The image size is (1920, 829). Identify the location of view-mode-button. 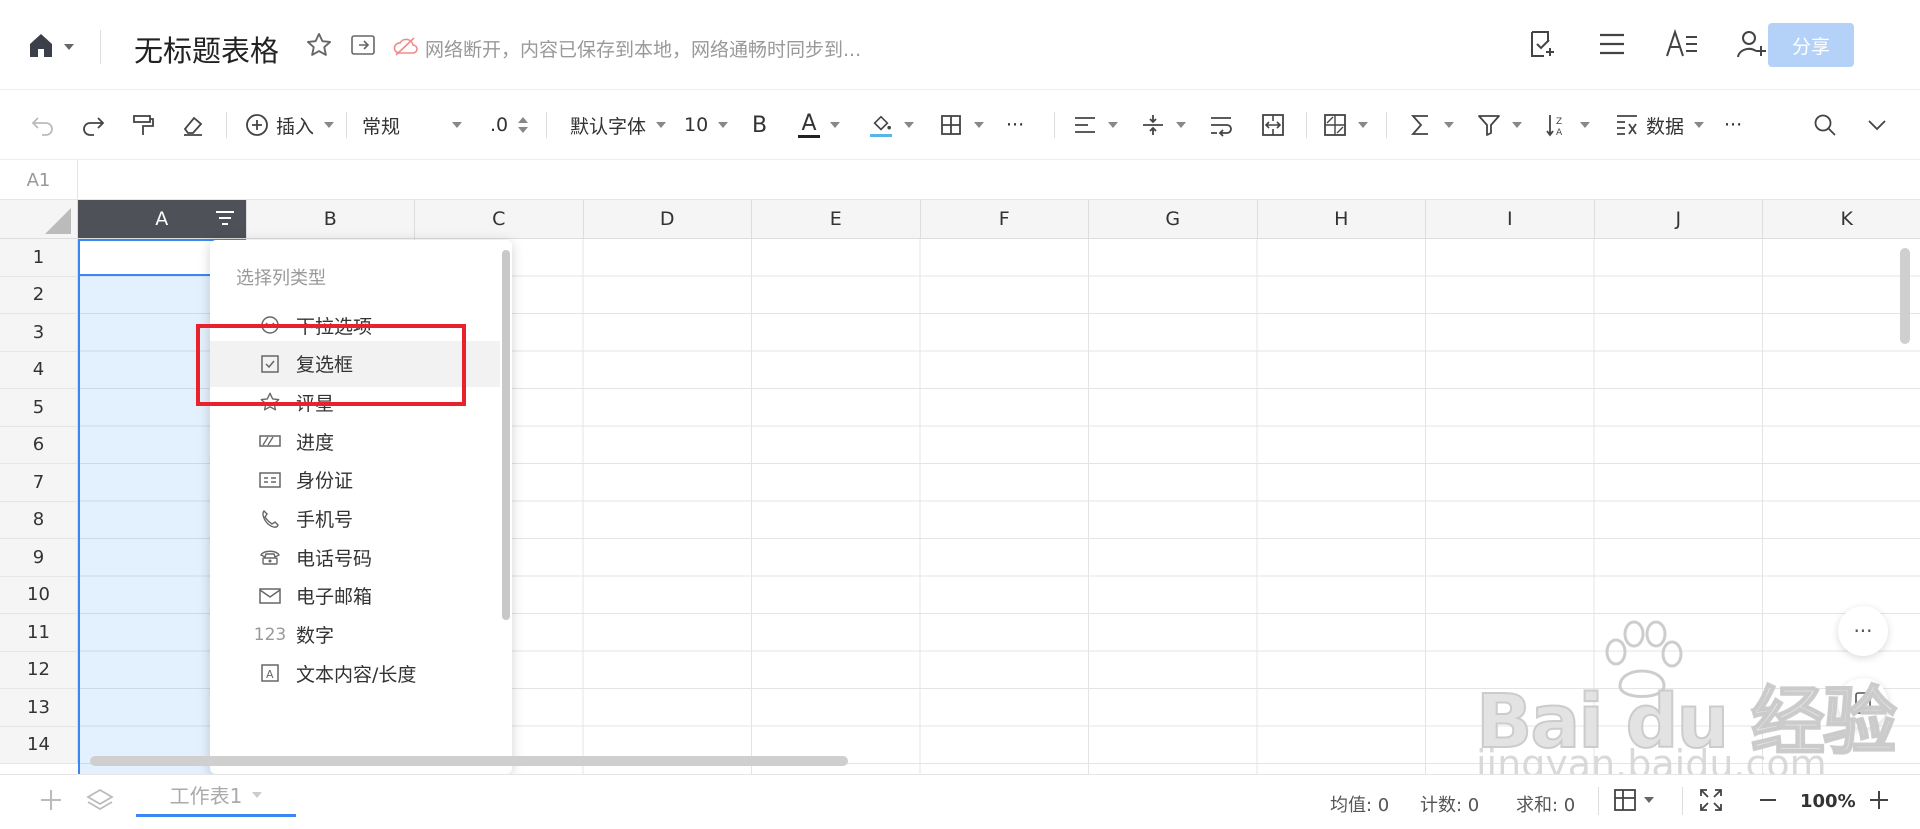
(1633, 800).